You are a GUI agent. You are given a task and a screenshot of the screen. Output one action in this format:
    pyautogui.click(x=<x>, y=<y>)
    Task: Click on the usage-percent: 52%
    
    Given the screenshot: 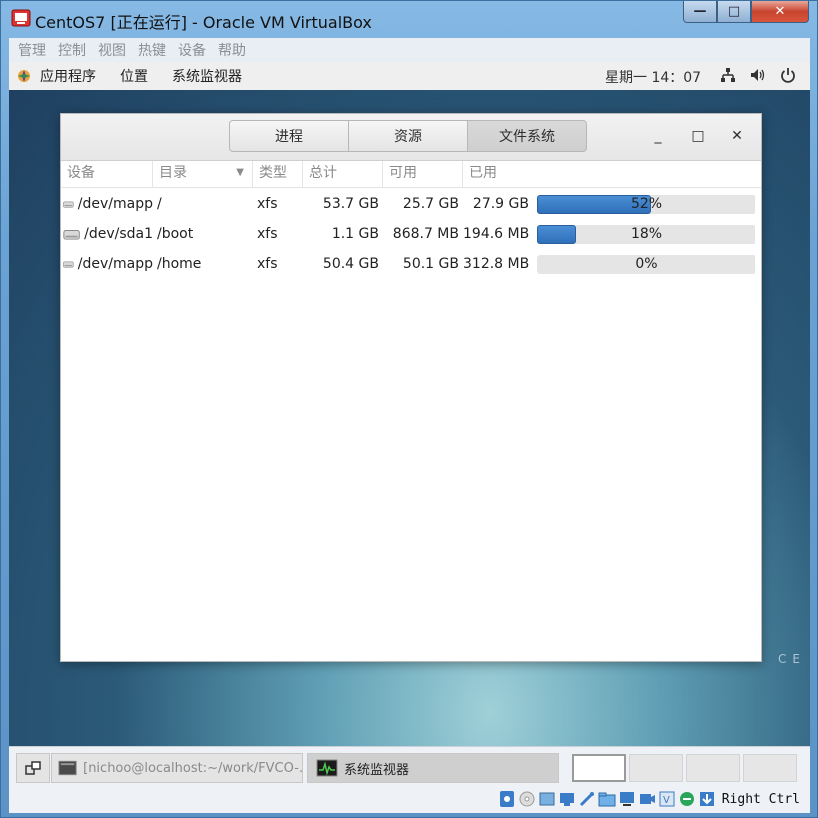 What is the action you would take?
    pyautogui.click(x=646, y=203)
    